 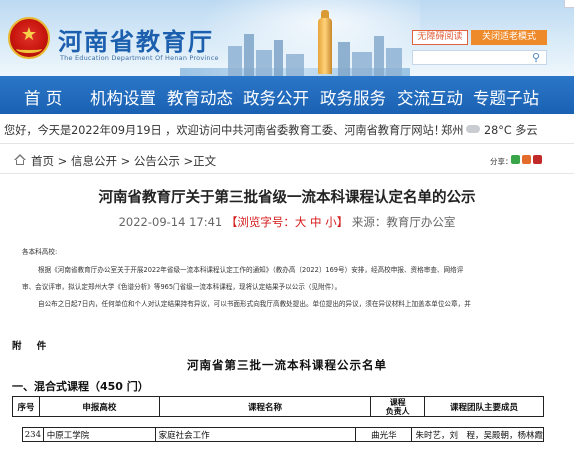 I want to click on column-header: 课程 负责人, so click(x=398, y=406).